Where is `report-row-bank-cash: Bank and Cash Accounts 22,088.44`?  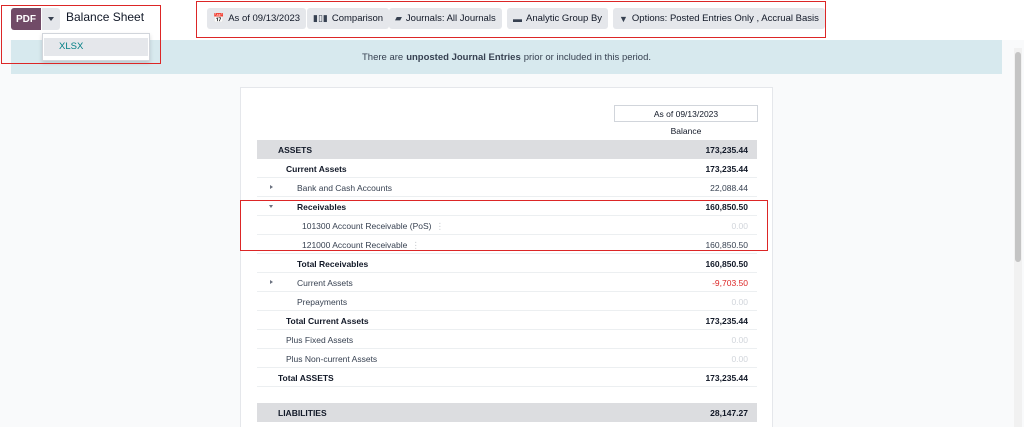
report-row-bank-cash: Bank and Cash Accounts 22,088.44 is located at coordinates (507, 187).